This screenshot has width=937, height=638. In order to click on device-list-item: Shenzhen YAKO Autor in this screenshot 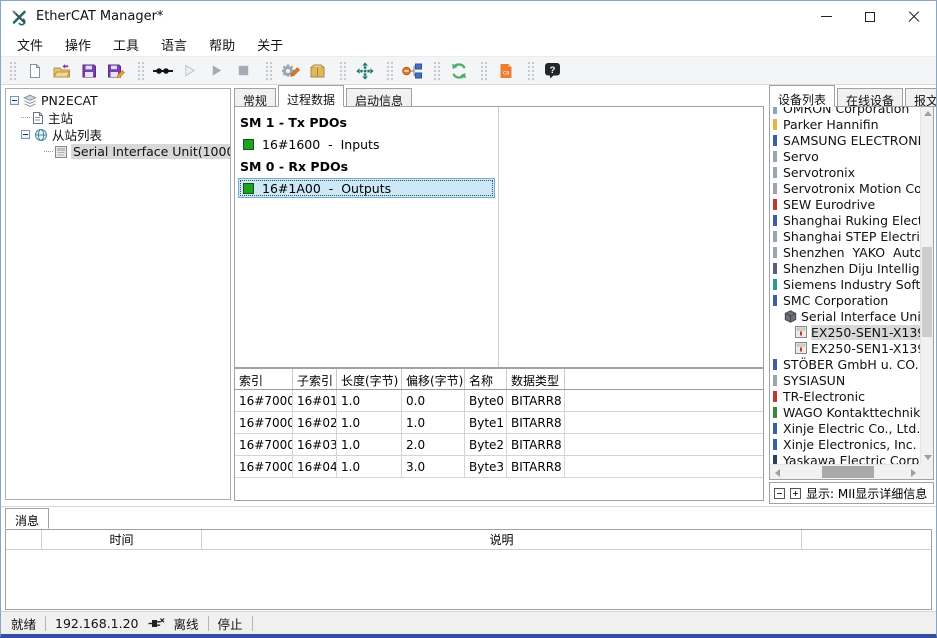, I will do `click(845, 252)`.